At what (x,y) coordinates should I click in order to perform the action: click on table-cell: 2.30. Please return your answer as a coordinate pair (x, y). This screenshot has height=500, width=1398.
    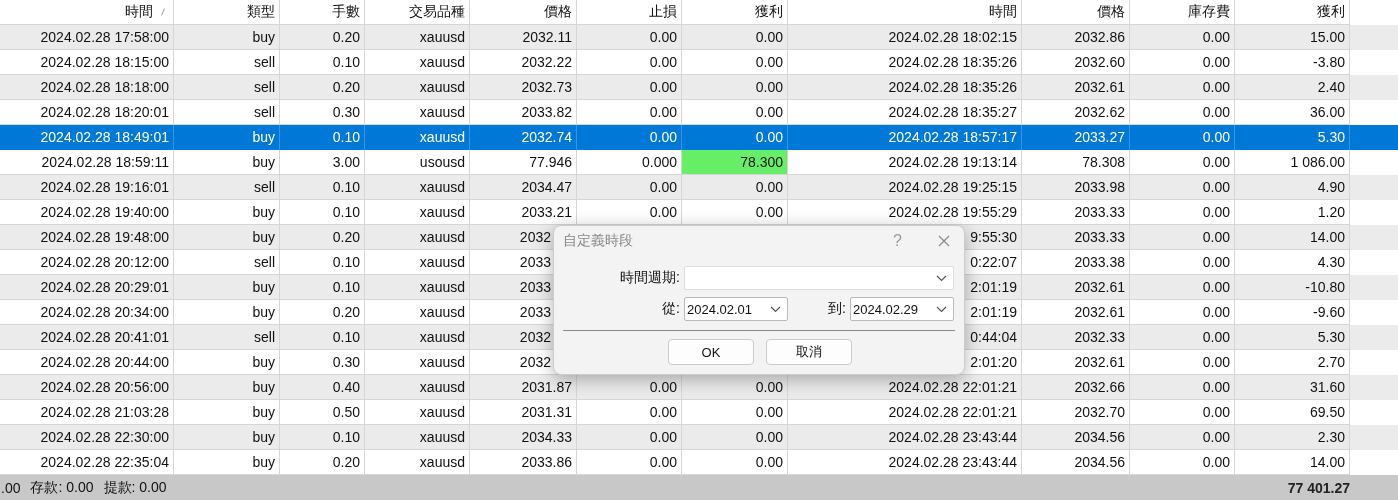
    Looking at the image, I should click on (1292, 437).